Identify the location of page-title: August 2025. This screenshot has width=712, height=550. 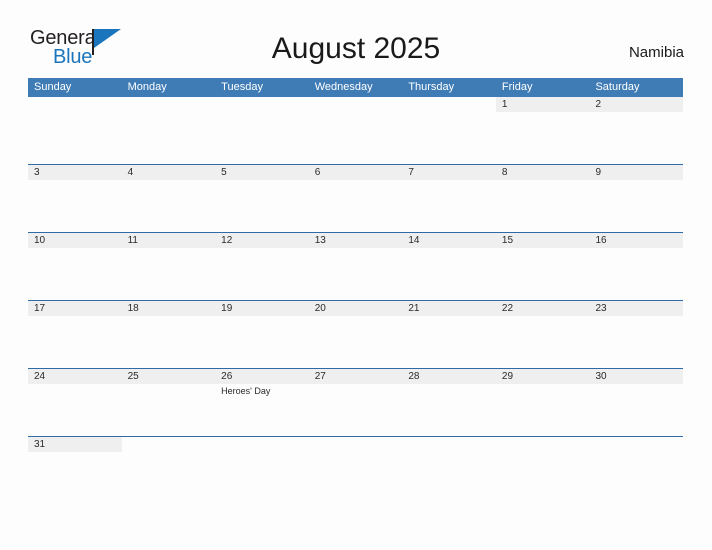
(356, 48).